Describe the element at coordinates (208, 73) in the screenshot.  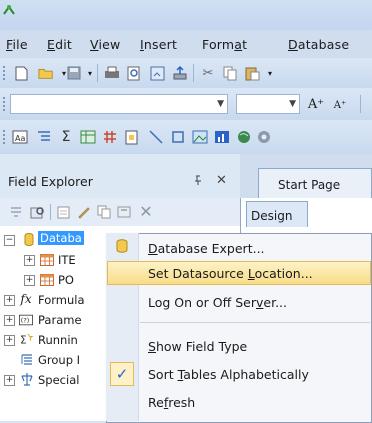
I see `cut-icon: ✂` at that location.